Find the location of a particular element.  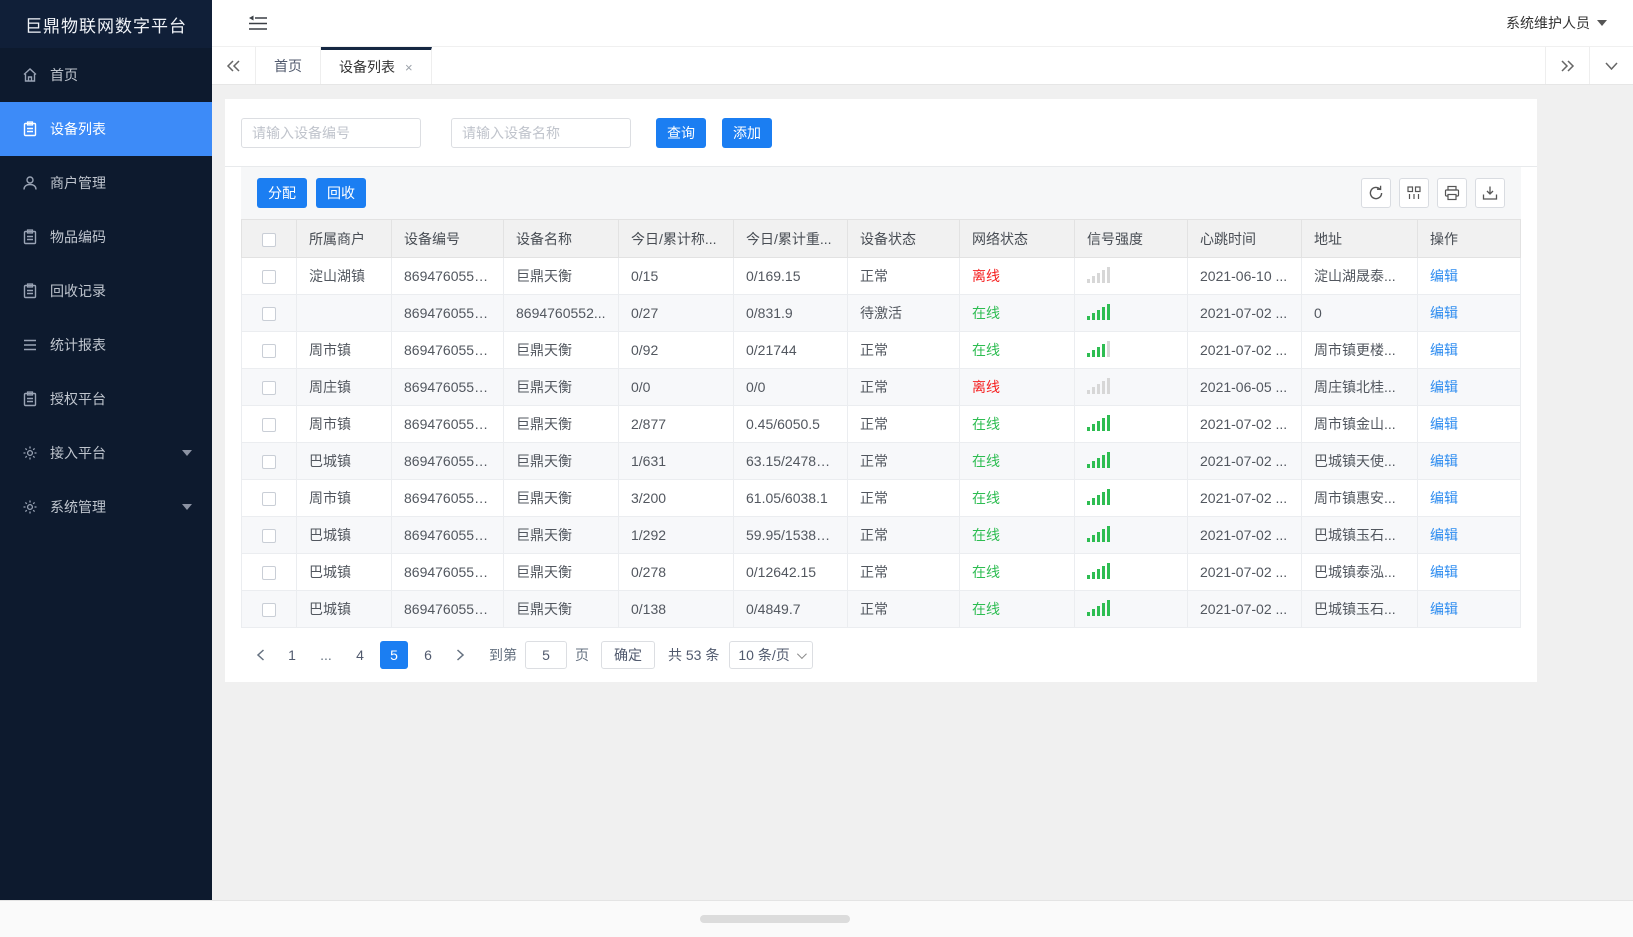

sidebar-item-label: 系统管理 is located at coordinates (78, 507).